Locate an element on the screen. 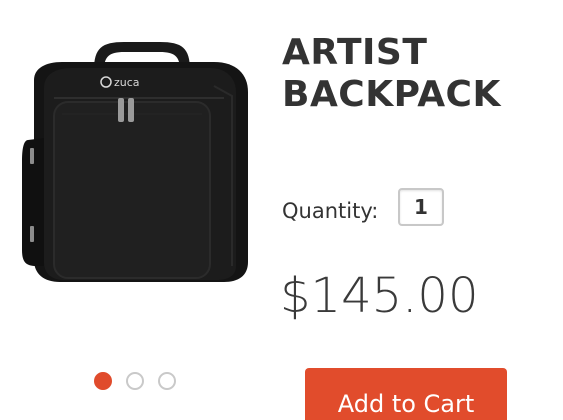  quantity-input is located at coordinates (421, 207).